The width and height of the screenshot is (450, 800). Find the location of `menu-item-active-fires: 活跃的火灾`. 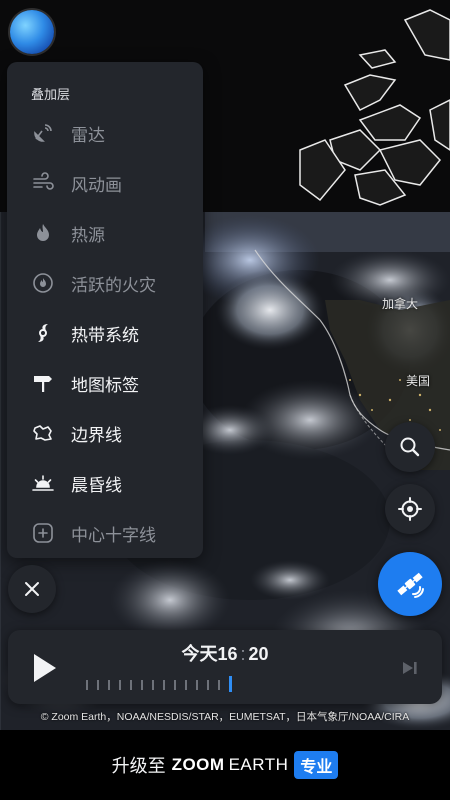

menu-item-active-fires: 活跃的火灾 is located at coordinates (105, 283).